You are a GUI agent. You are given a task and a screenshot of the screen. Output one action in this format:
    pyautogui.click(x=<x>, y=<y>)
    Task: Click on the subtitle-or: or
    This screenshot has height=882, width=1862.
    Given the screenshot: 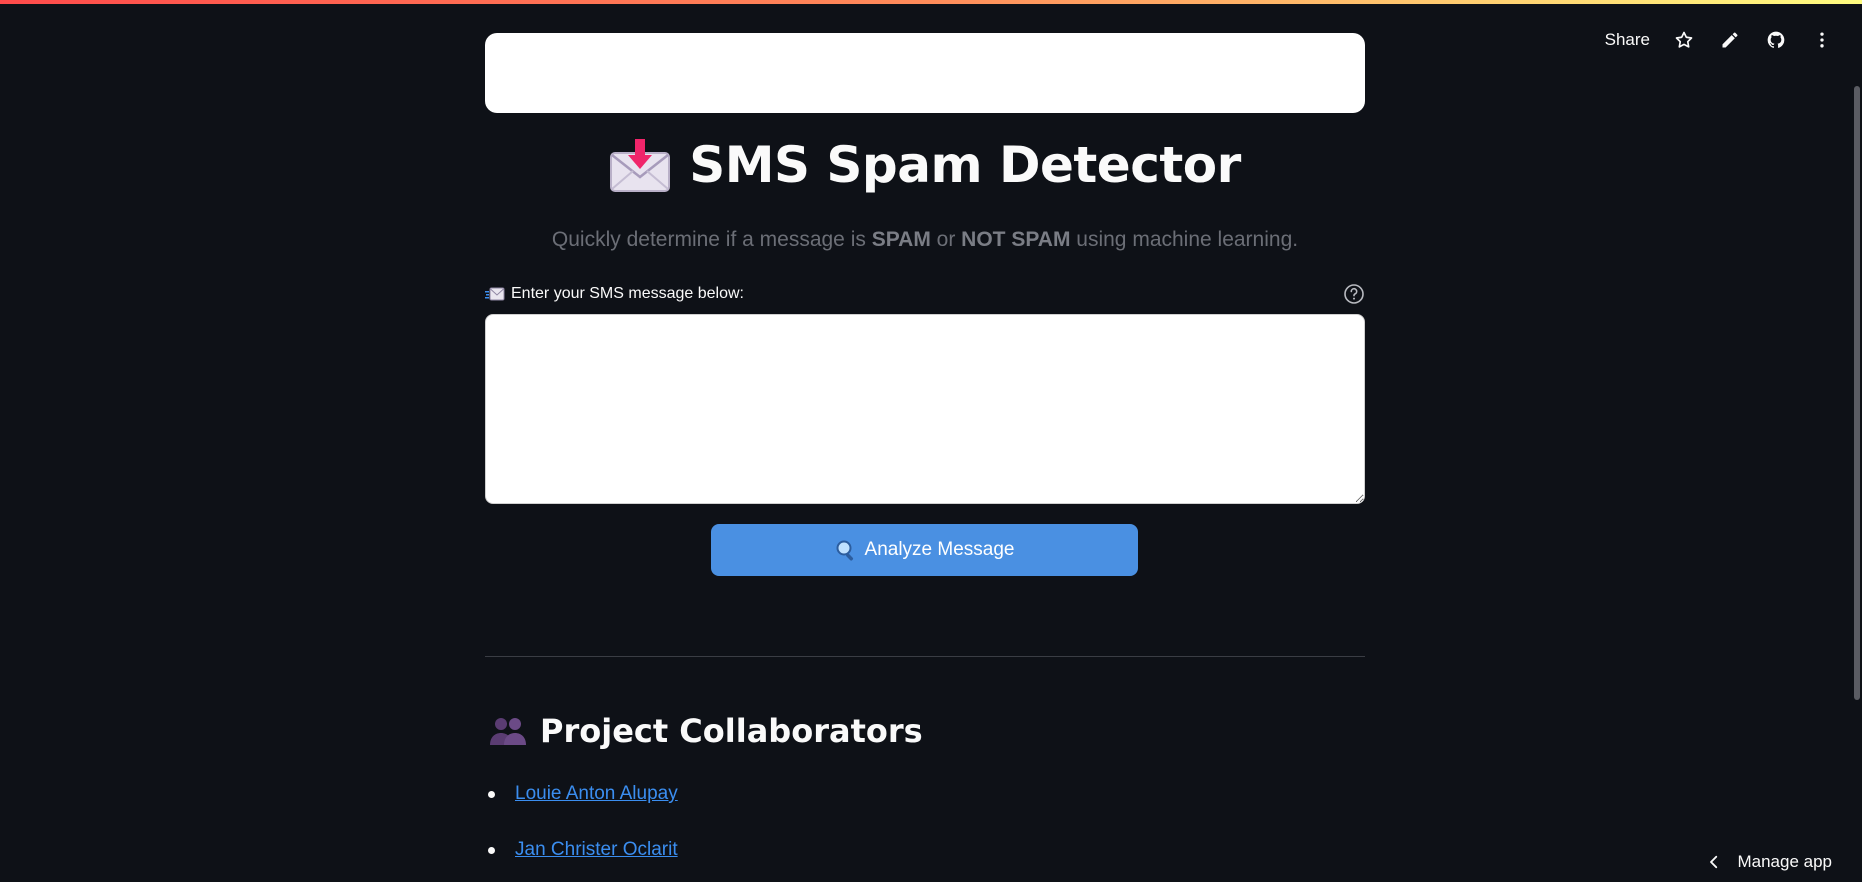 What is the action you would take?
    pyautogui.click(x=946, y=239)
    